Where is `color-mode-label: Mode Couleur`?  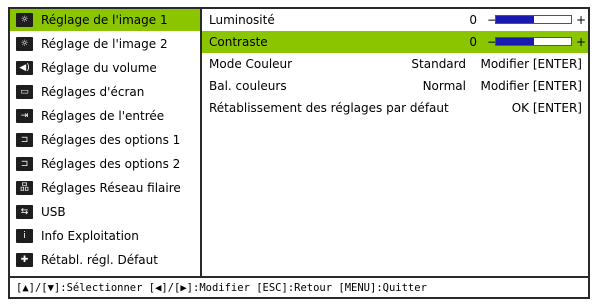 color-mode-label: Mode Couleur is located at coordinates (251, 64).